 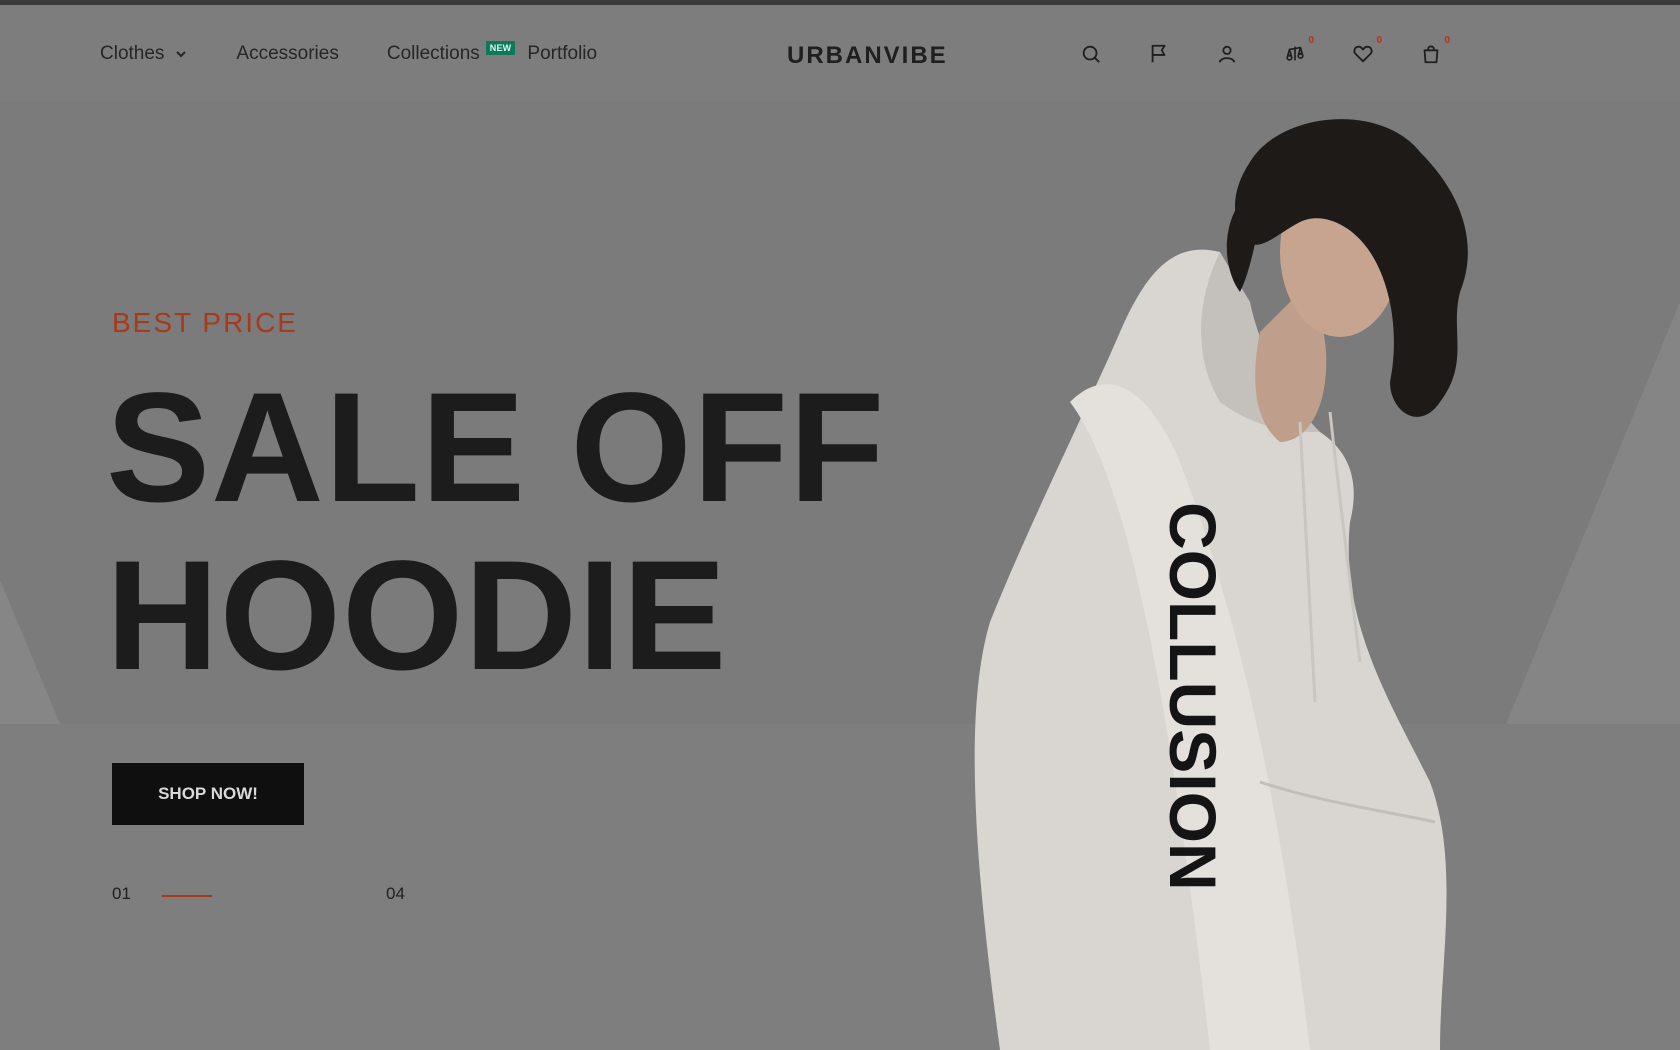 I want to click on language-button, so click(x=1159, y=54).